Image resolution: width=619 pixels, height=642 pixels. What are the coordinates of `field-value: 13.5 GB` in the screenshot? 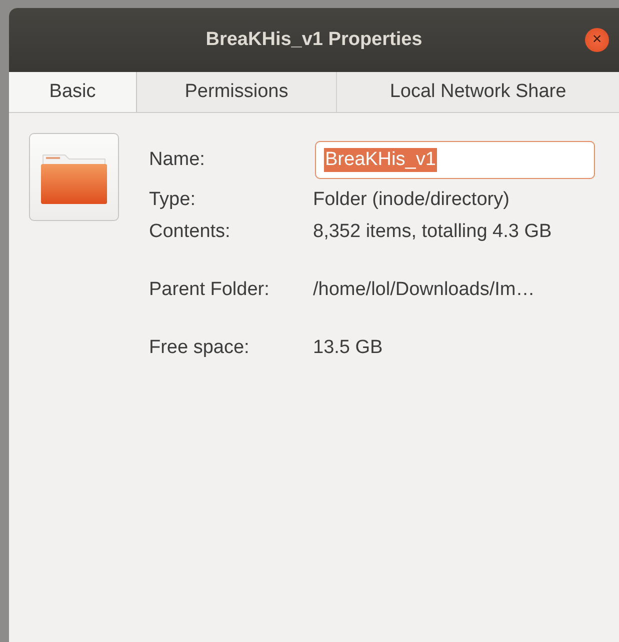 It's located at (348, 348).